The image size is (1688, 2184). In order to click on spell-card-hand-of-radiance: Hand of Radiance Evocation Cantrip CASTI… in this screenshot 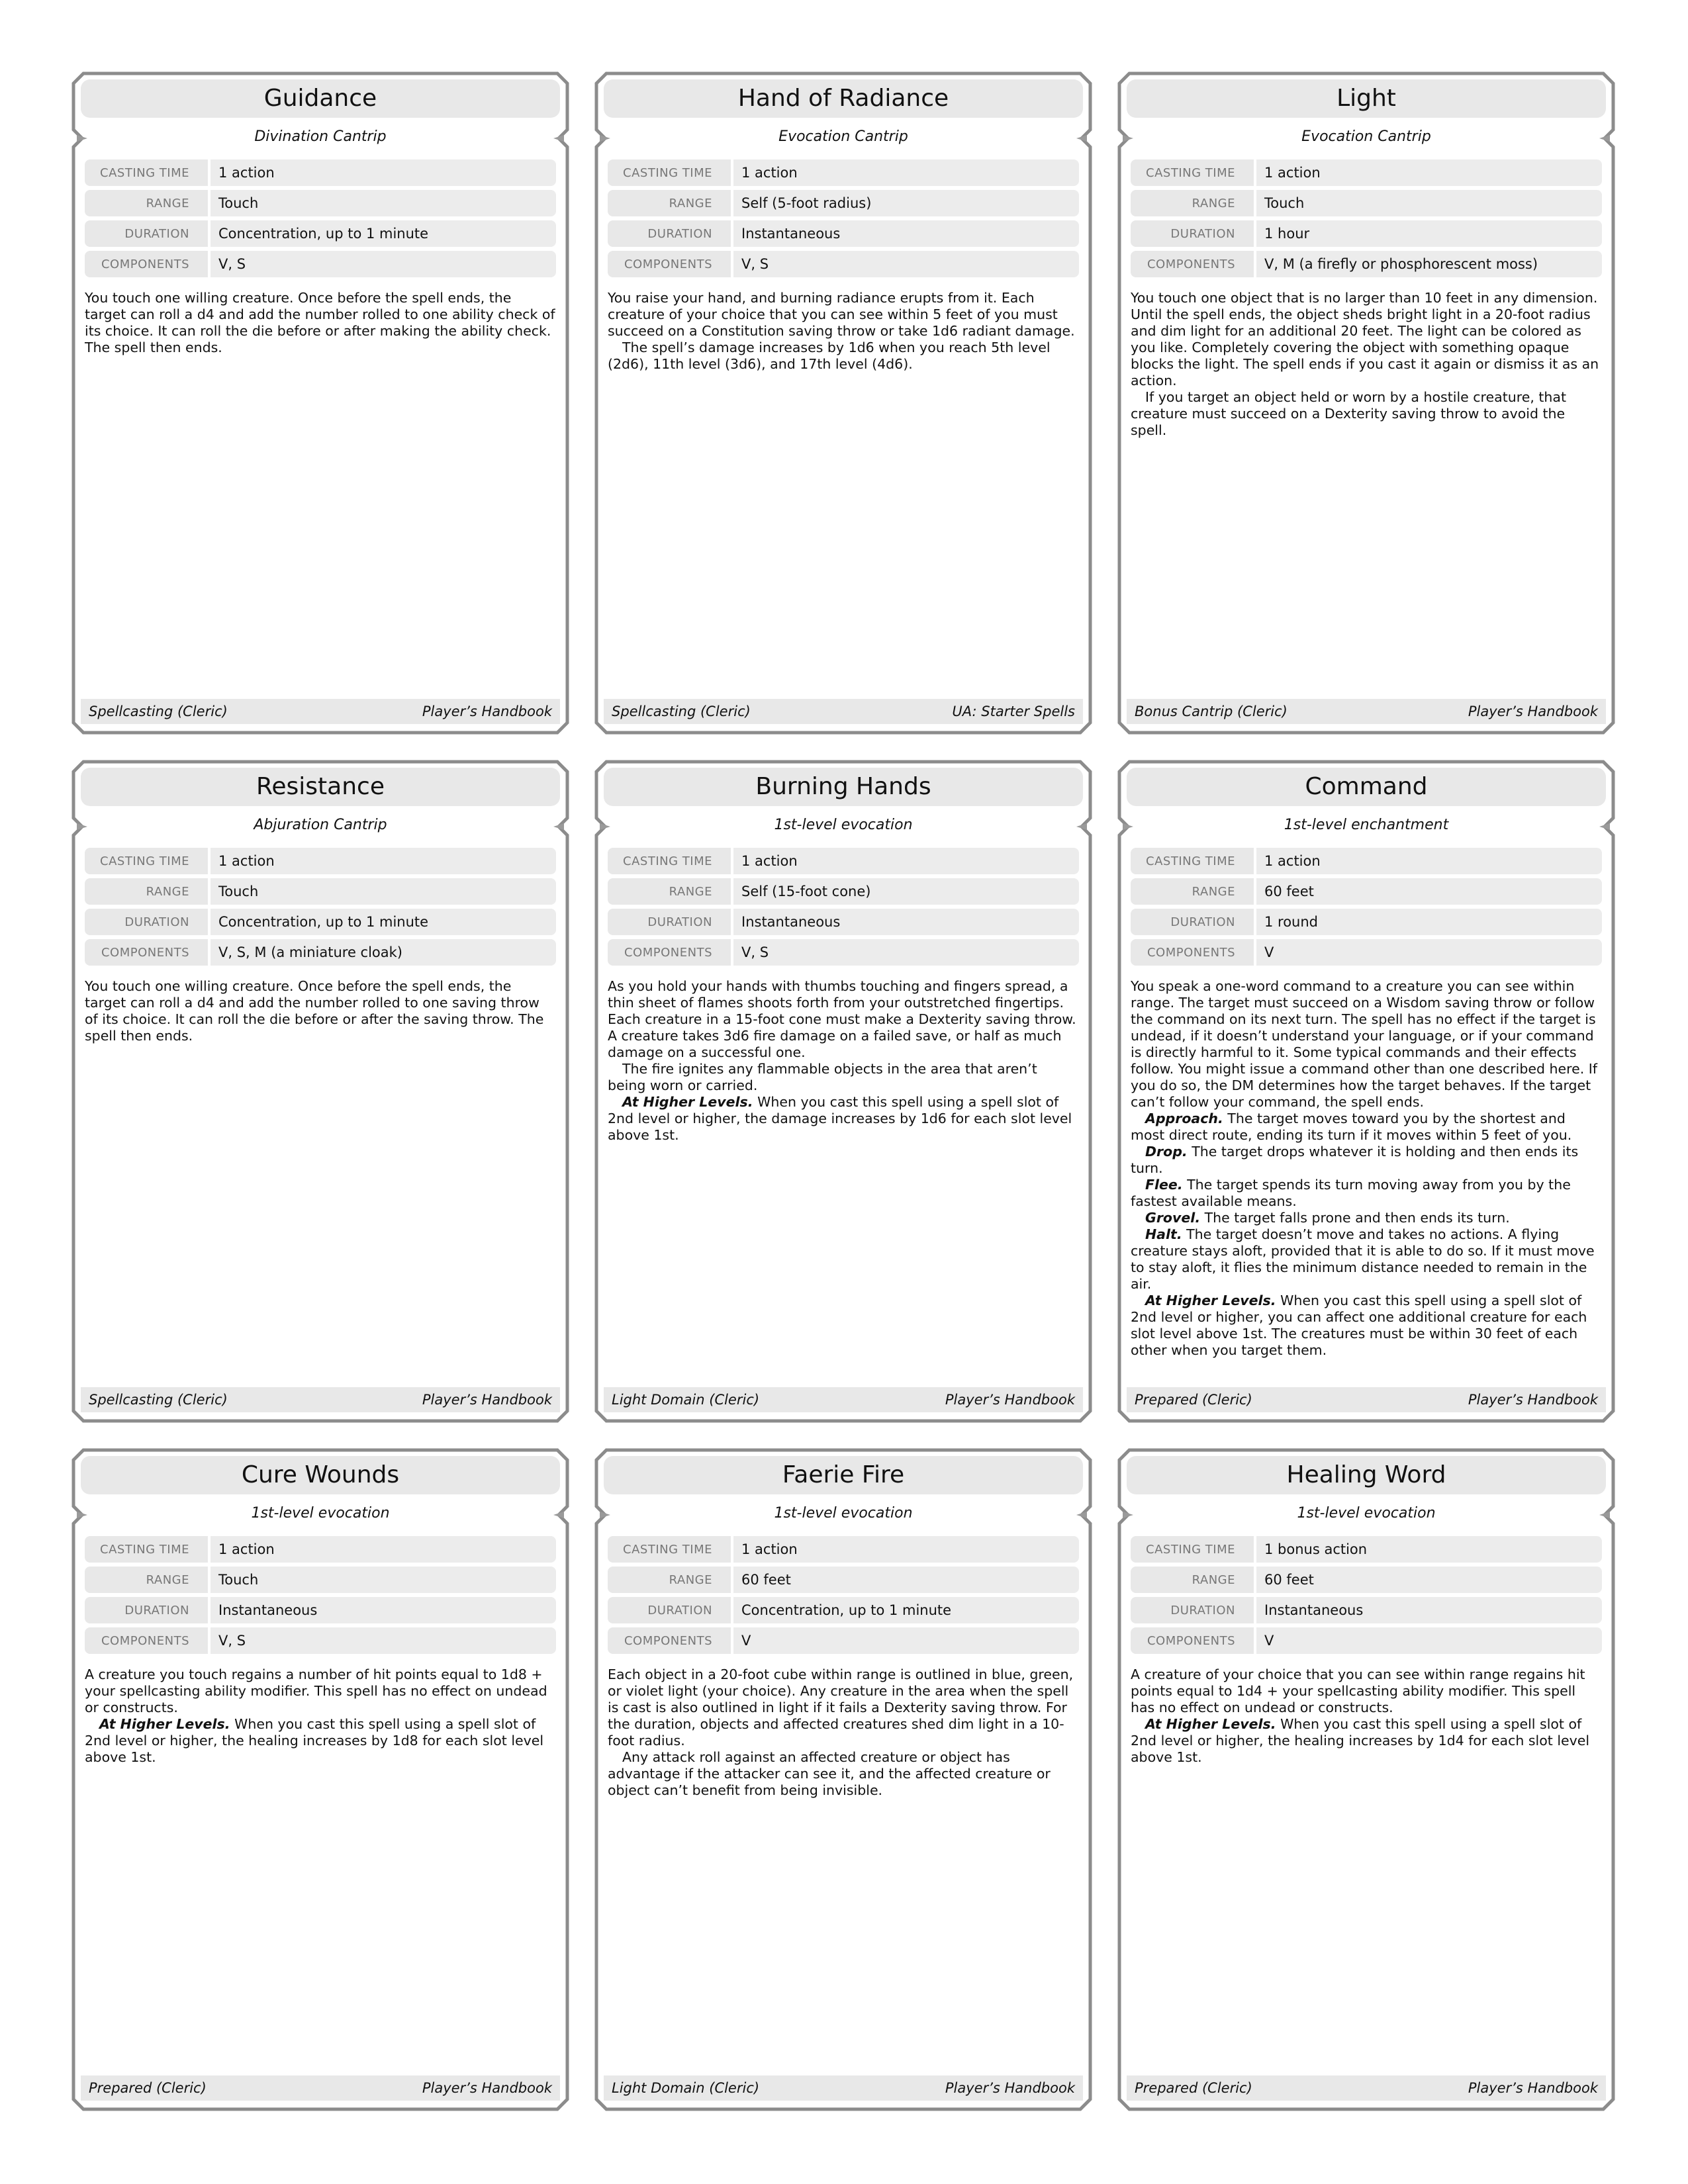, I will do `click(843, 403)`.